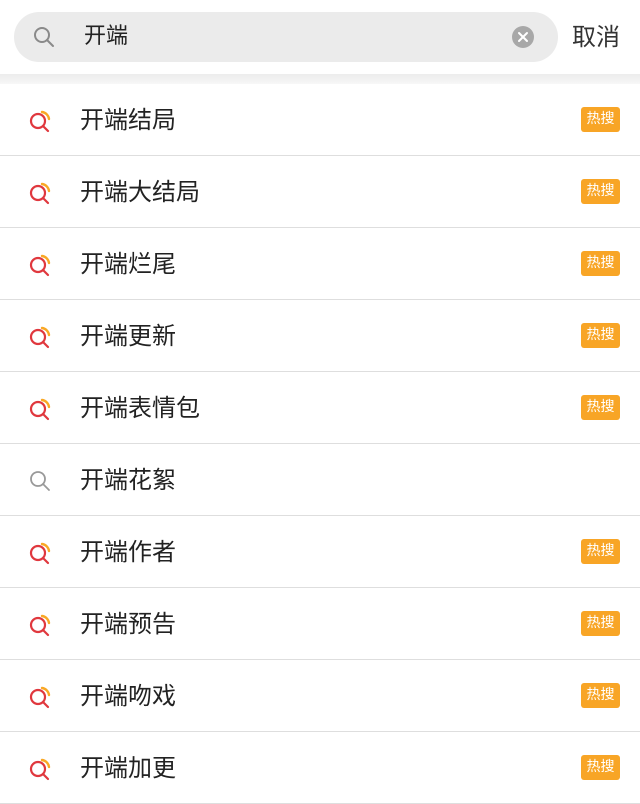 Image resolution: width=640 pixels, height=804 pixels. What do you see at coordinates (128, 552) in the screenshot?
I see `suggestion-label: 开端作者` at bounding box center [128, 552].